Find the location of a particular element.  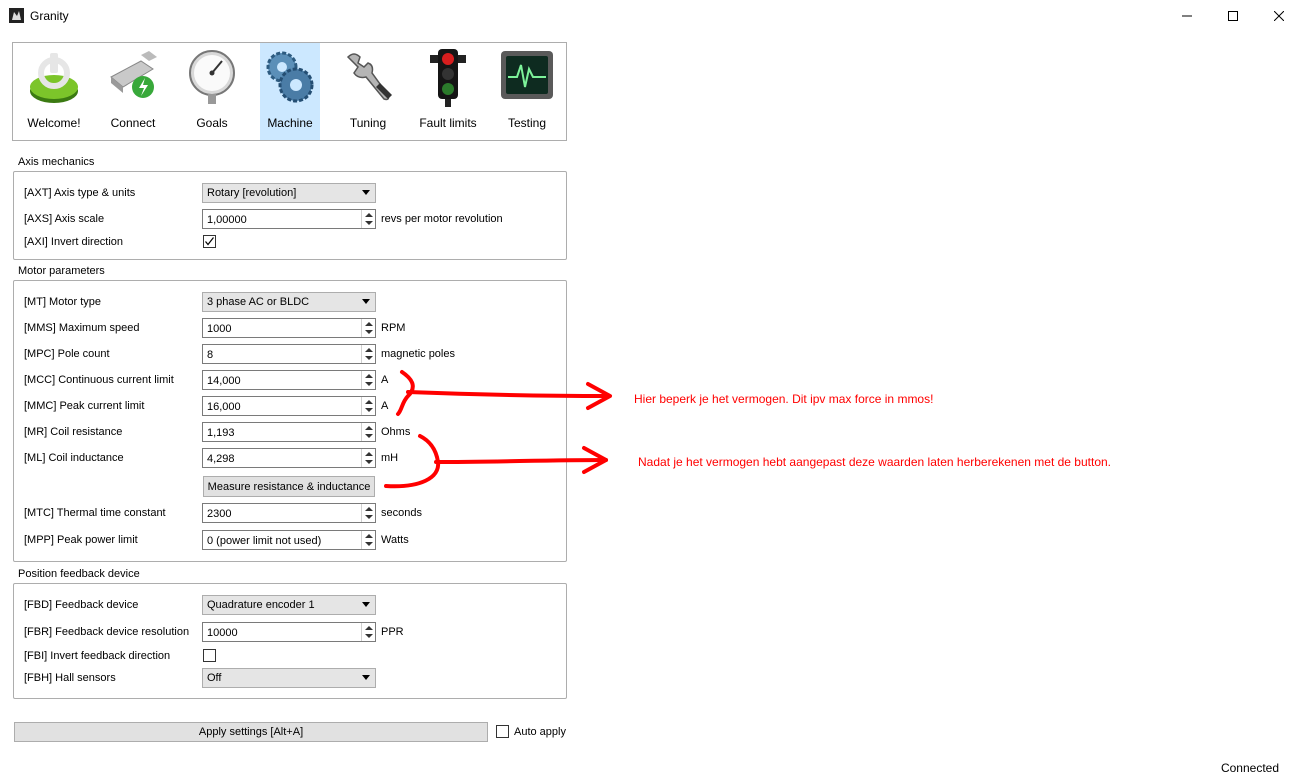

annotation-overlay is located at coordinates (498, 429).